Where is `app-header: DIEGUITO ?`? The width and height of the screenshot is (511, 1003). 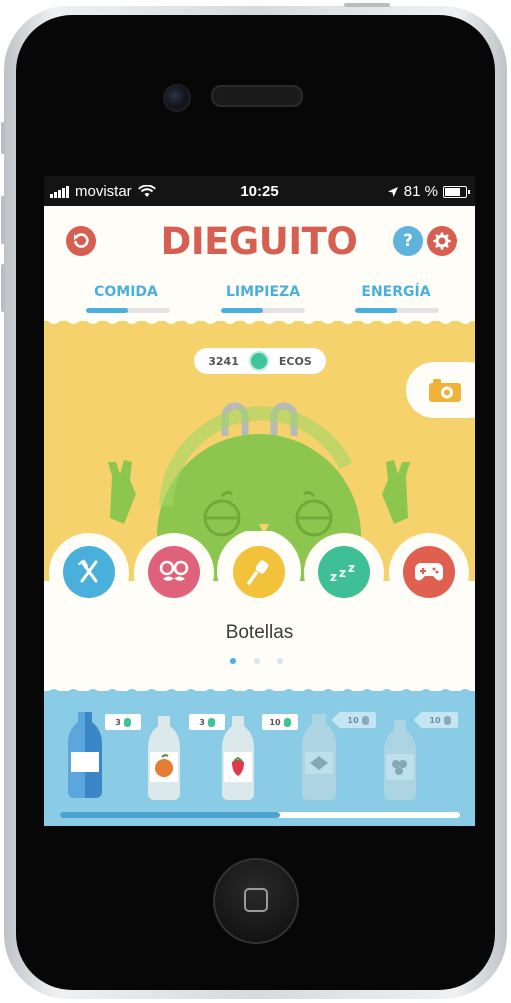 app-header: DIEGUITO ? is located at coordinates (259, 242).